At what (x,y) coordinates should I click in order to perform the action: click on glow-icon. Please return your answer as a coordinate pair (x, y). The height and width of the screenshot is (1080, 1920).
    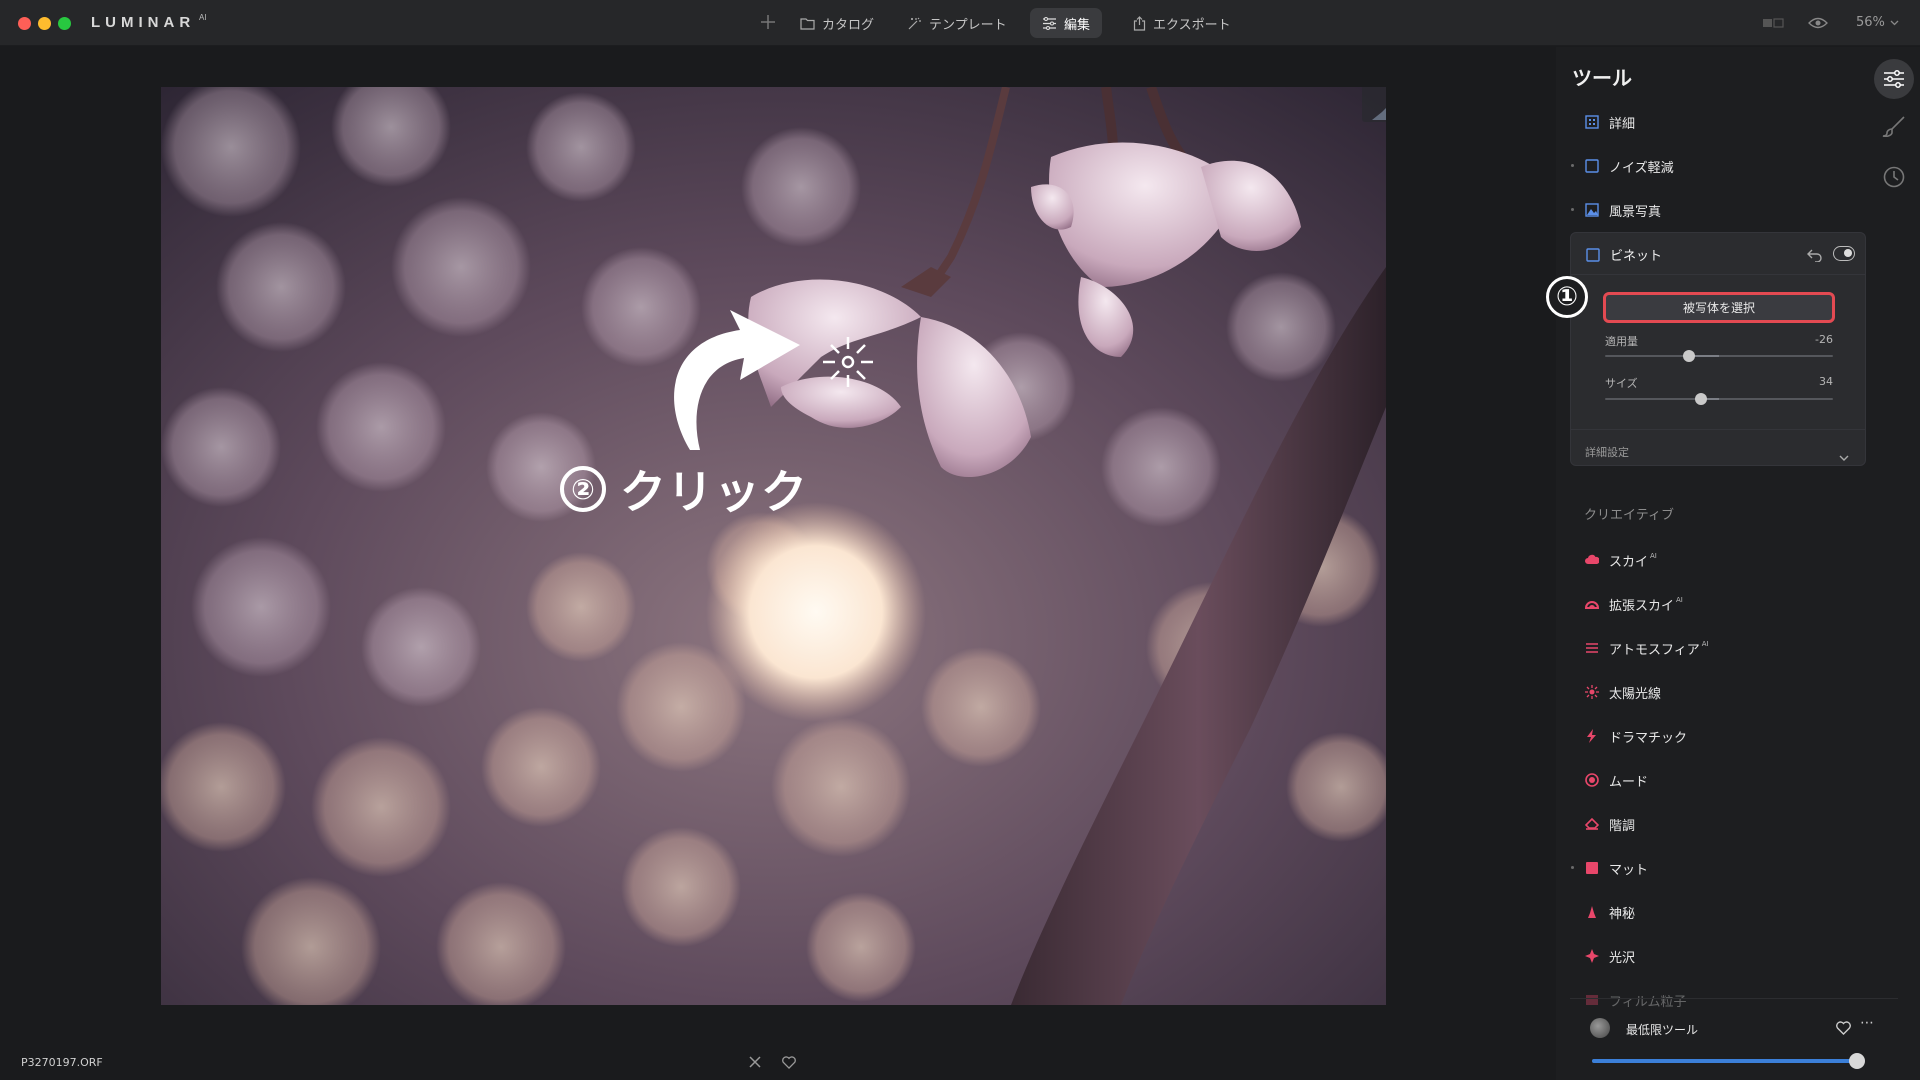
    Looking at the image, I should click on (1592, 956).